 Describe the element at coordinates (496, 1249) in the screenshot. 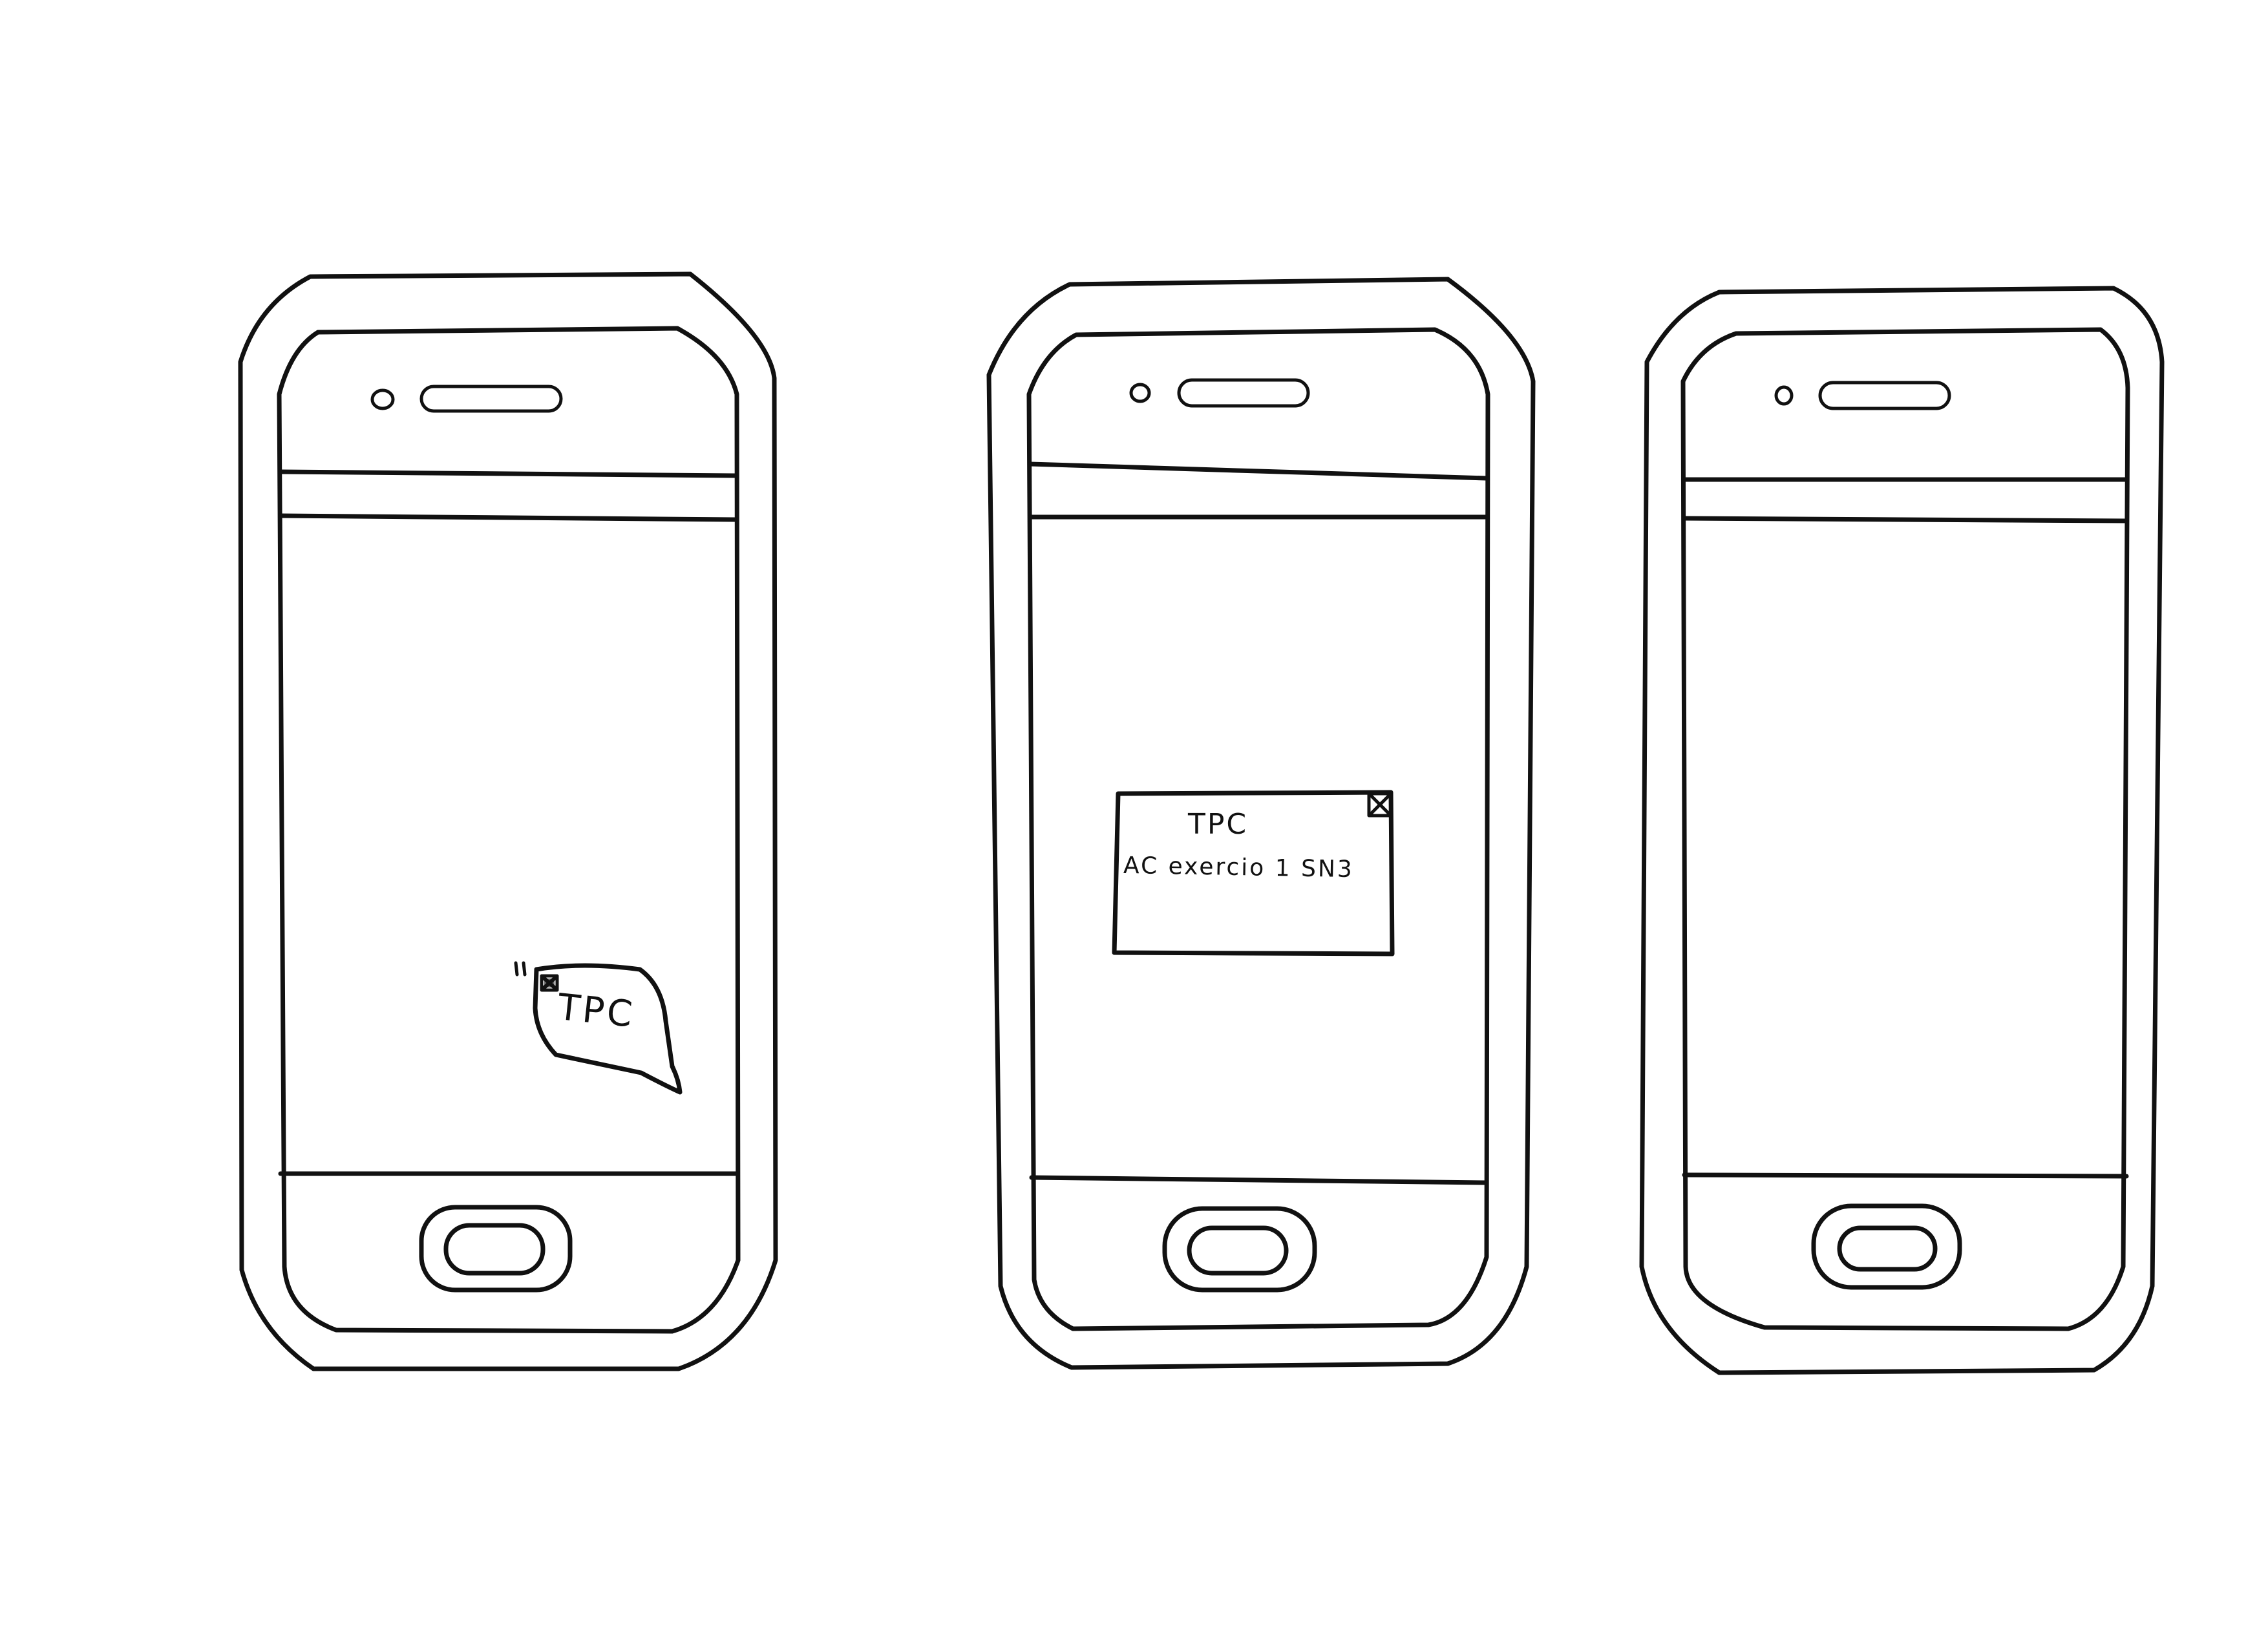

I see `phone-1-home-button` at that location.